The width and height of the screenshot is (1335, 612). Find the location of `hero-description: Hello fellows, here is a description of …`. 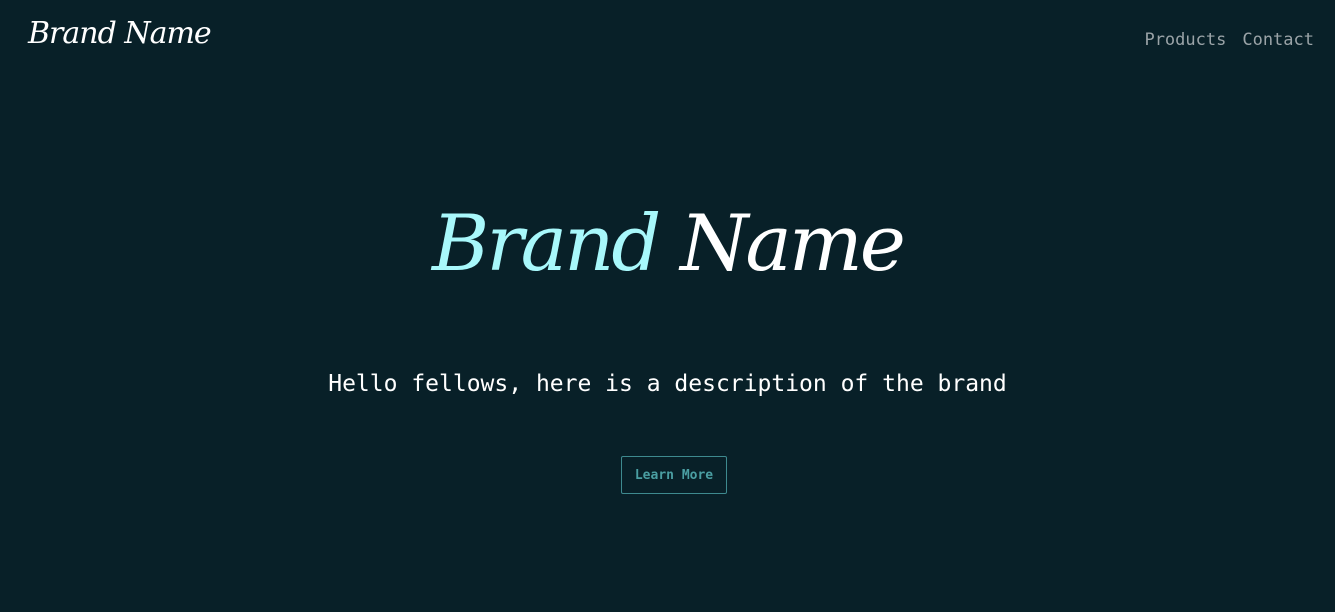

hero-description: Hello fellows, here is a description of … is located at coordinates (667, 384).